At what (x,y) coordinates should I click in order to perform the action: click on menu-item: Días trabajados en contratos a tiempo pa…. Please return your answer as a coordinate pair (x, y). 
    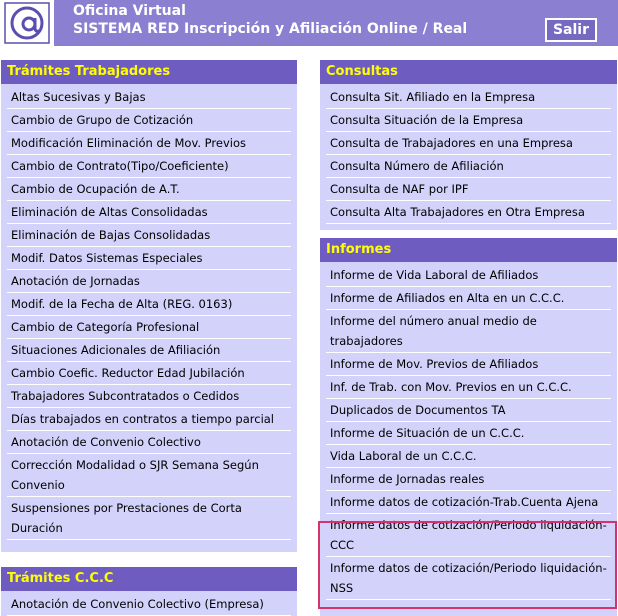
    Looking at the image, I should click on (149, 419).